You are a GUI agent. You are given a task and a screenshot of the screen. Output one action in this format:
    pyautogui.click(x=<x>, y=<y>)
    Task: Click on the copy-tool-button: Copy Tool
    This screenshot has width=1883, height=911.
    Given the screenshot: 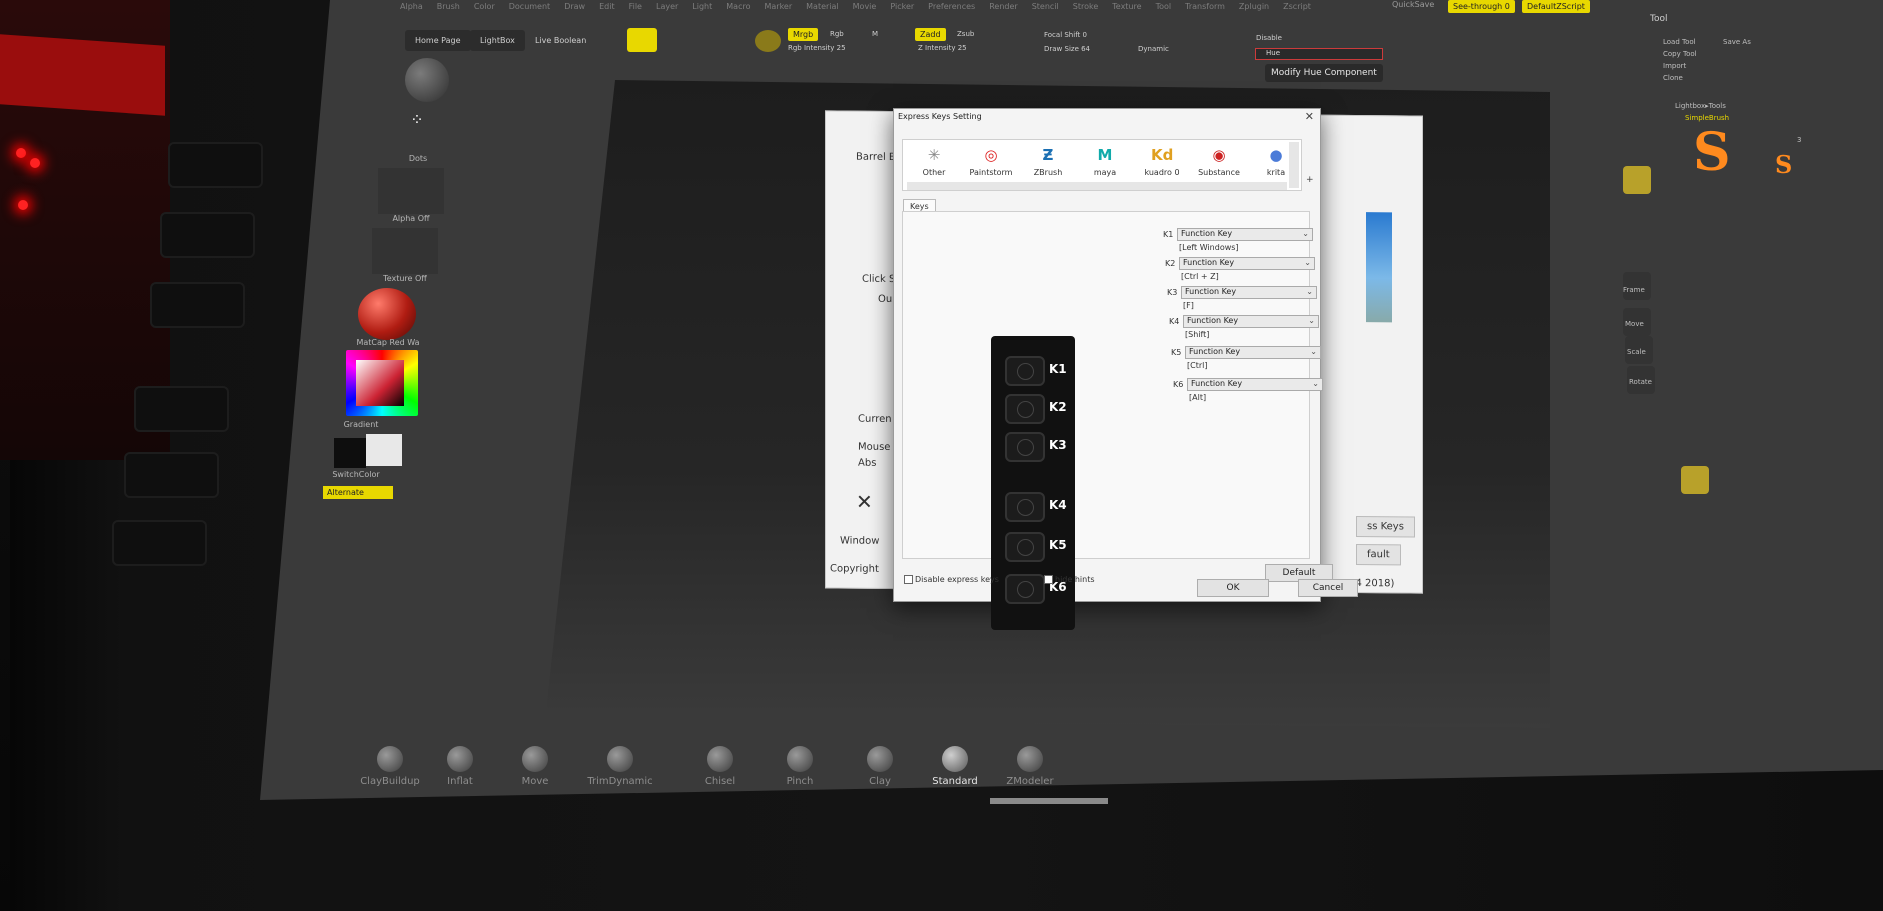 What is the action you would take?
    pyautogui.click(x=1680, y=54)
    